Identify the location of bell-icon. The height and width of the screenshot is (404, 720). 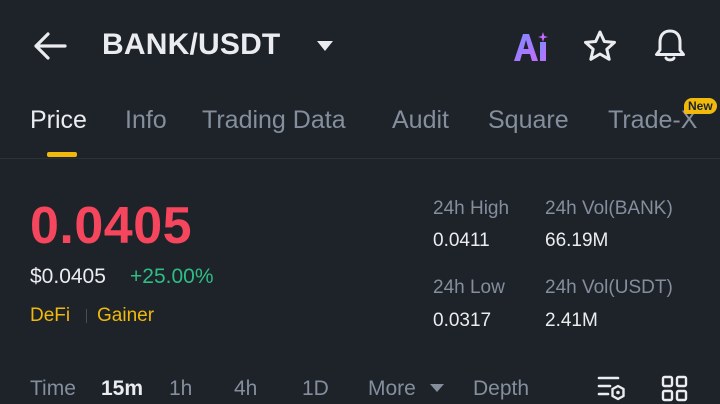
(670, 45).